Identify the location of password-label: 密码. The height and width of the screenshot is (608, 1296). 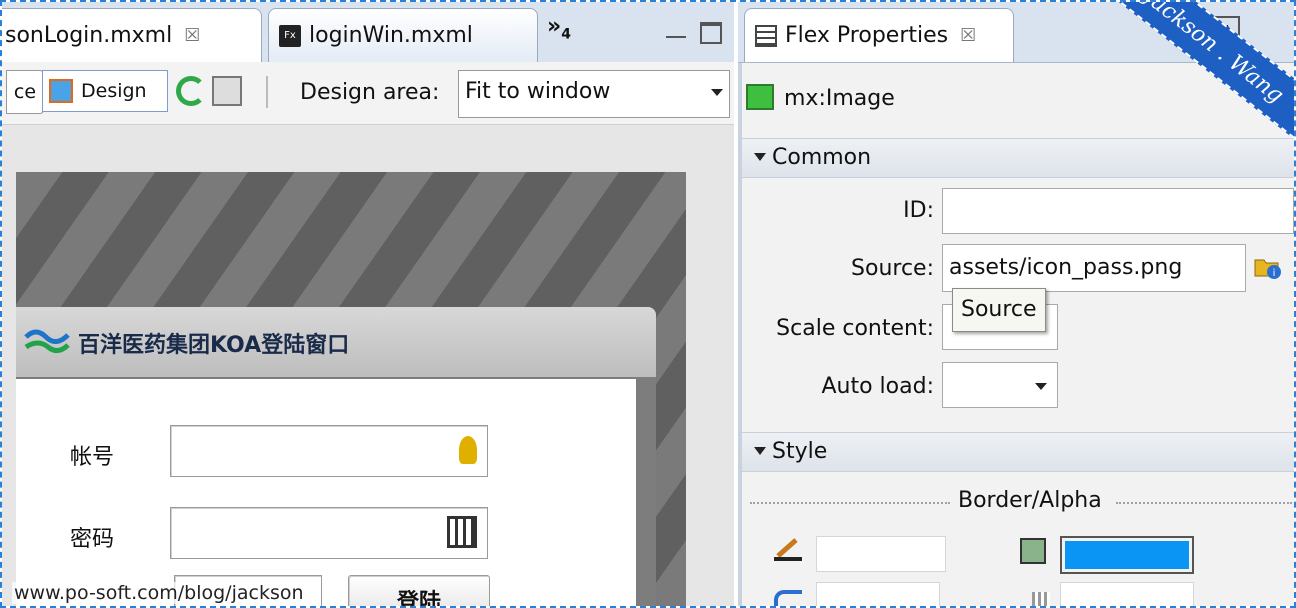
(92, 539).